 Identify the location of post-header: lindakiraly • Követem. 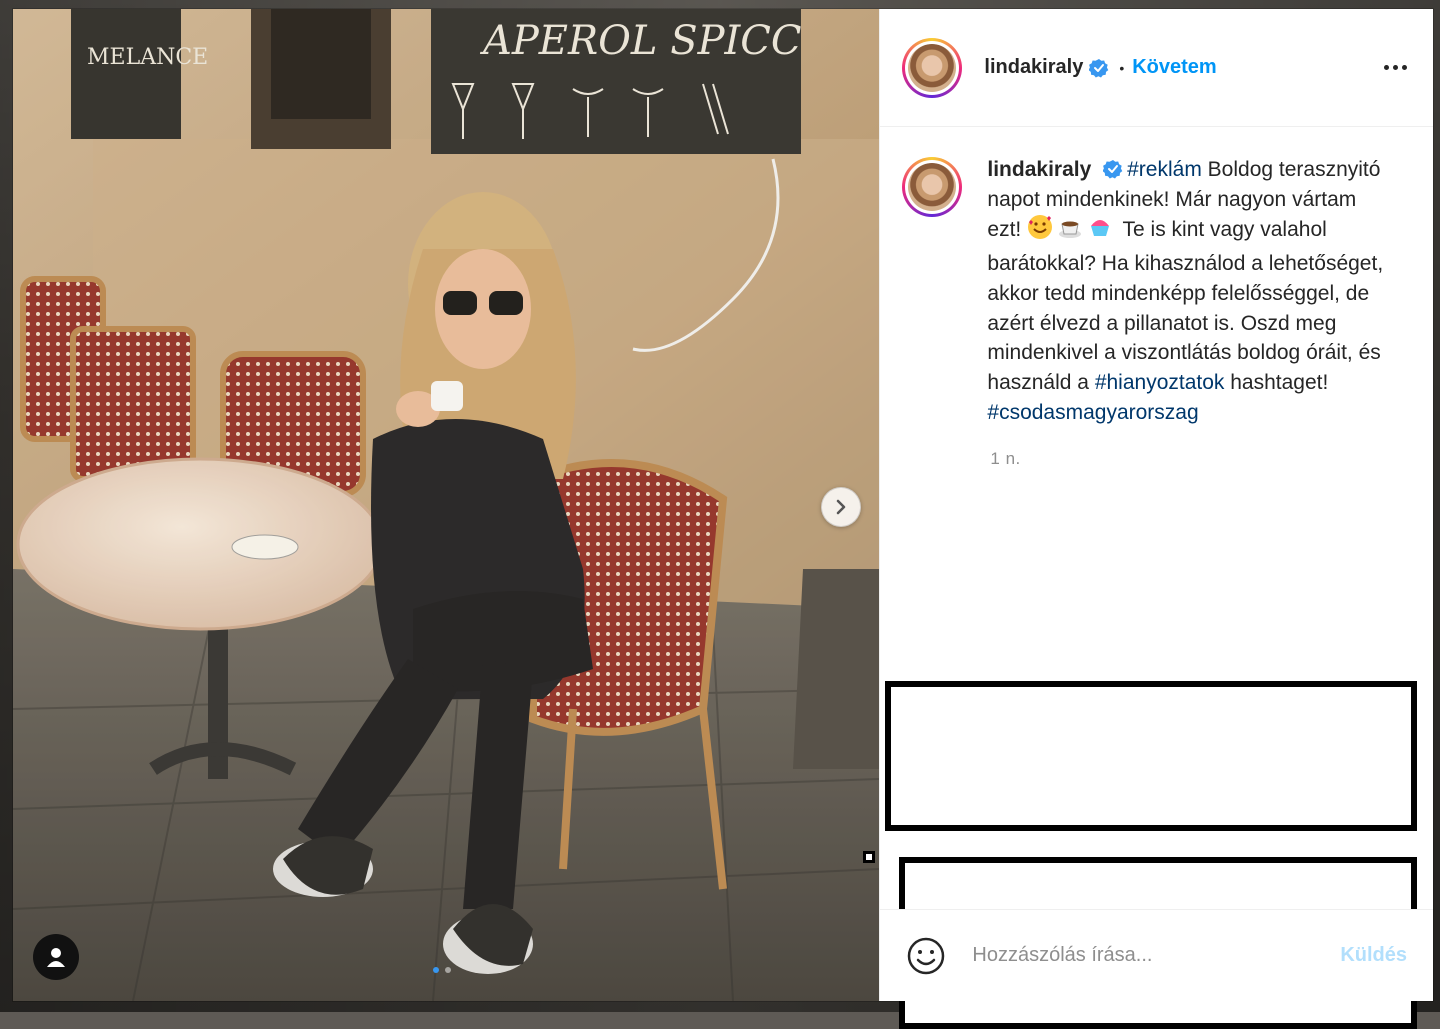
(1156, 68).